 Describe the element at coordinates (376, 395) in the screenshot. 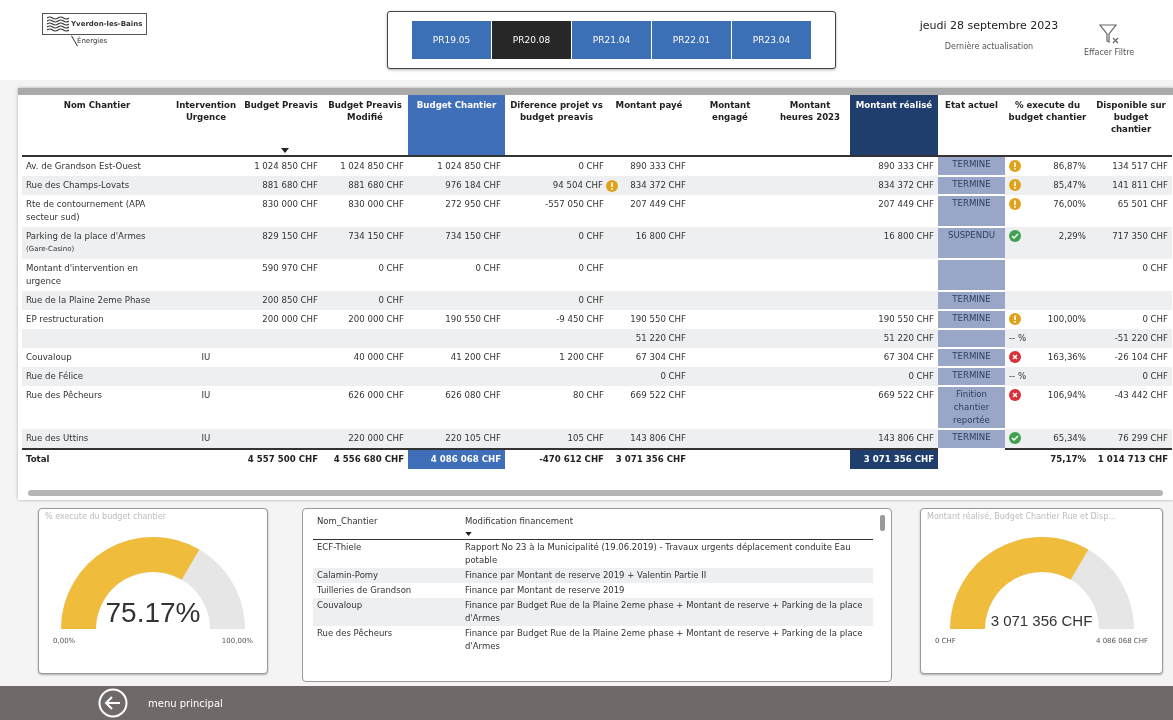

I see `table-cell: 626 000 CHF` at that location.